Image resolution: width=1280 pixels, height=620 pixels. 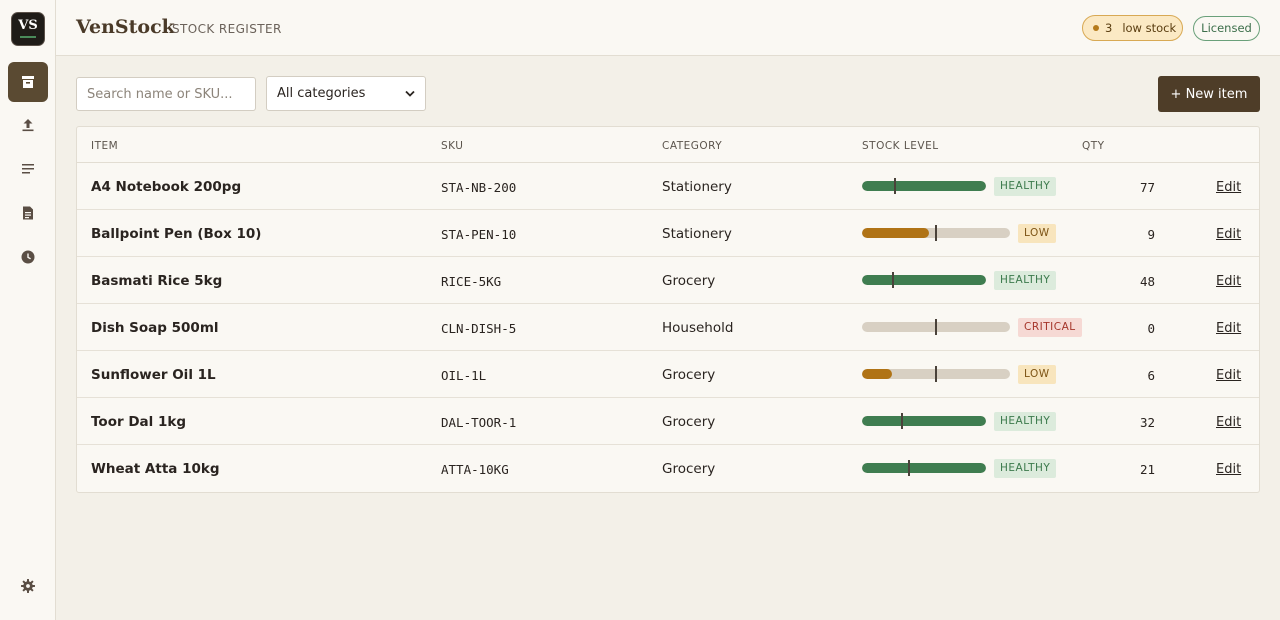 I want to click on sidebar-item-history, so click(x=28, y=257).